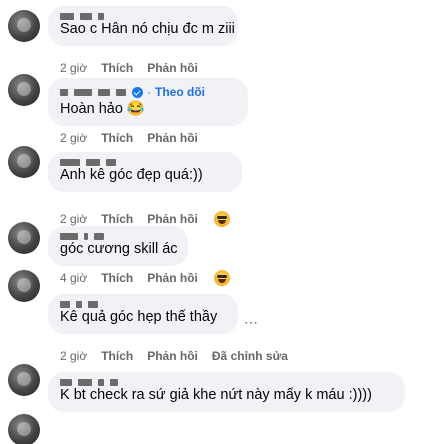 Image resolution: width=425 pixels, height=444 pixels. Describe the element at coordinates (139, 317) in the screenshot. I see `comment-text: Kê quả góc hẹp thế thầy` at that location.